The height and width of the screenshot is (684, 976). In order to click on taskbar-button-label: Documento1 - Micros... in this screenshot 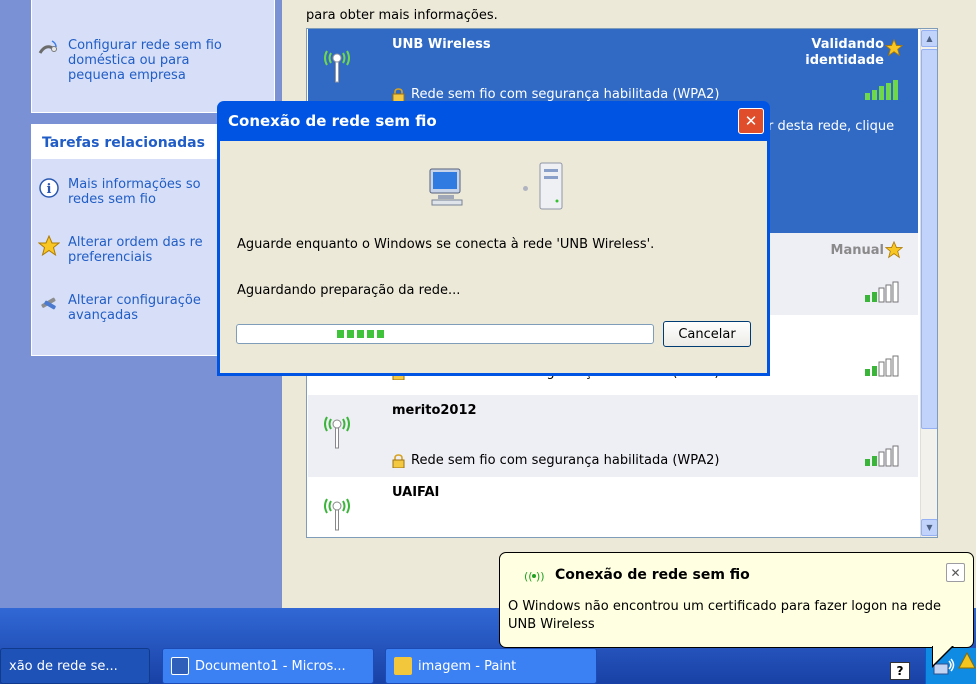, I will do `click(270, 666)`.